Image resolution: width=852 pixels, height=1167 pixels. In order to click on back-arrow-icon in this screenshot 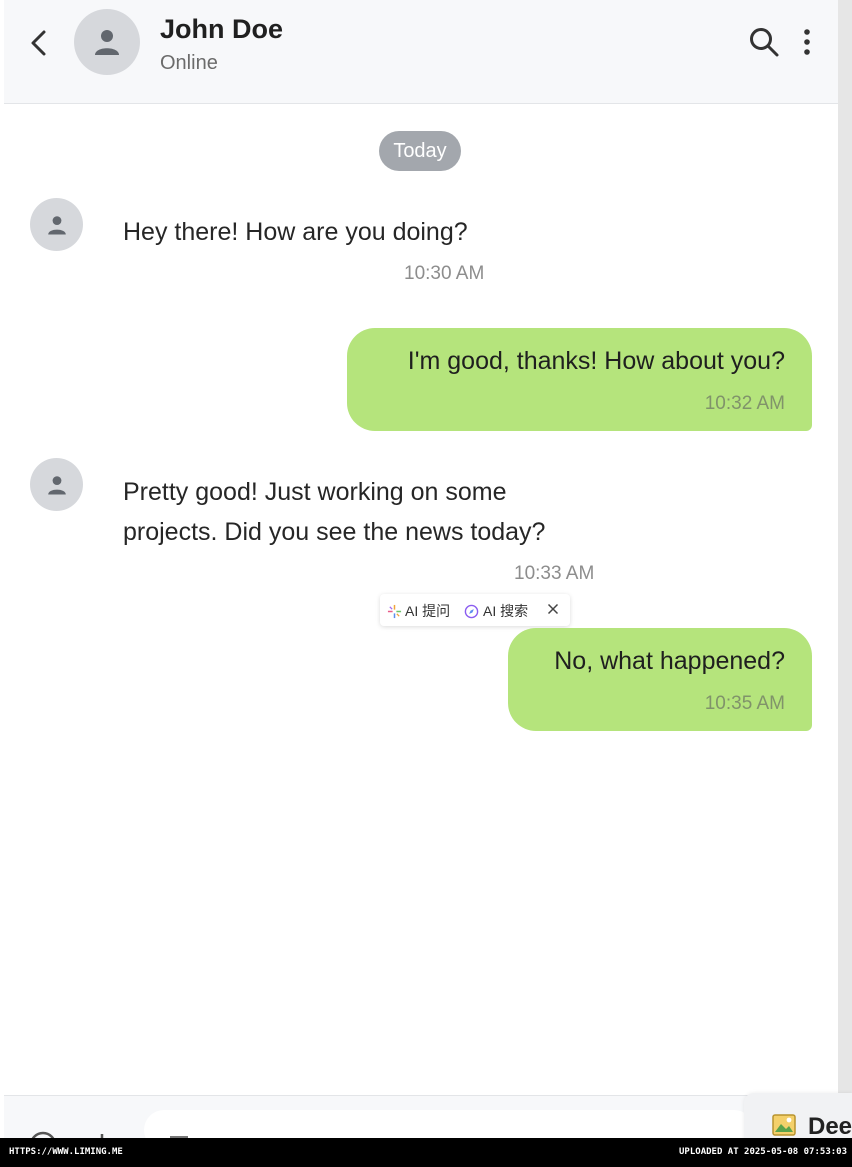, I will do `click(38, 43)`.